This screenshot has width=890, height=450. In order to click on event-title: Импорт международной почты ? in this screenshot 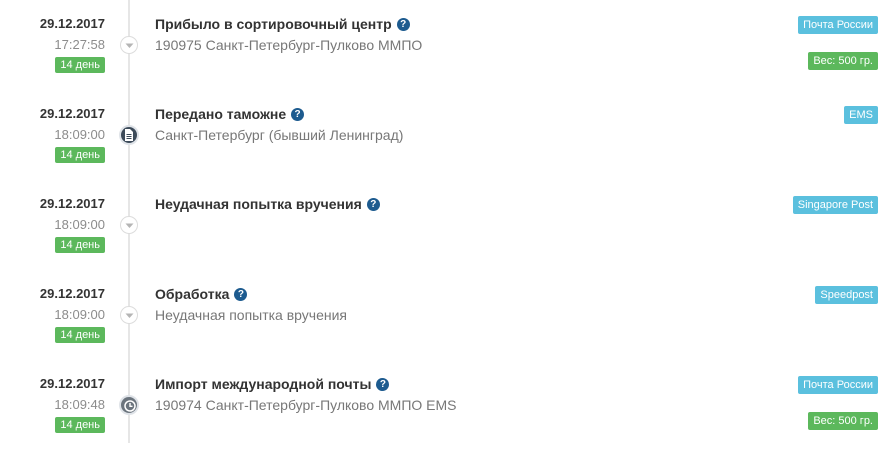, I will do `click(272, 384)`.